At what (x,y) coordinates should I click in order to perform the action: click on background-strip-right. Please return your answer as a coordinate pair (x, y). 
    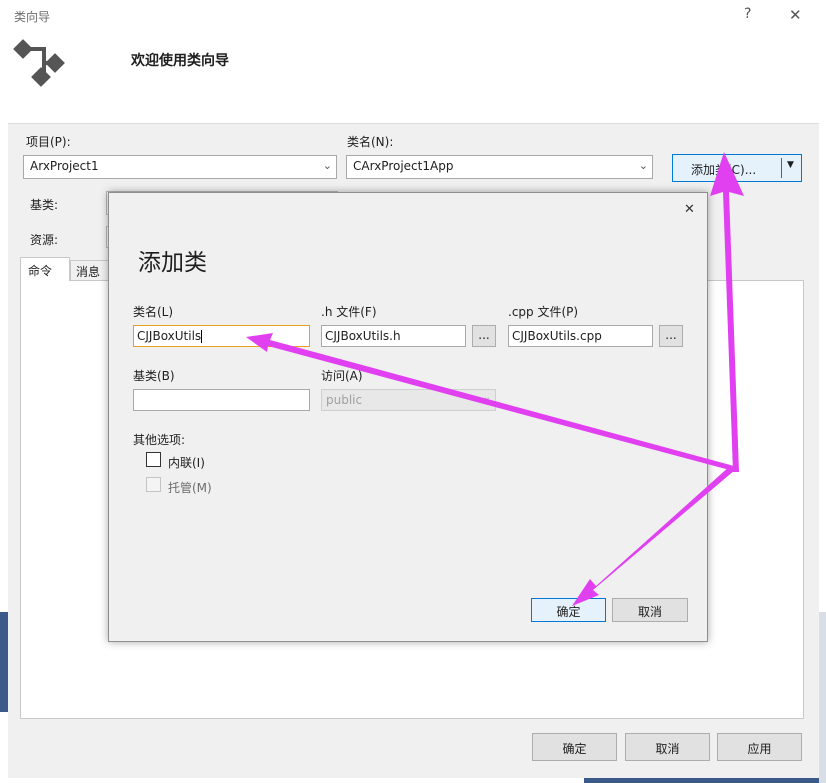
    Looking at the image, I should click on (822, 697).